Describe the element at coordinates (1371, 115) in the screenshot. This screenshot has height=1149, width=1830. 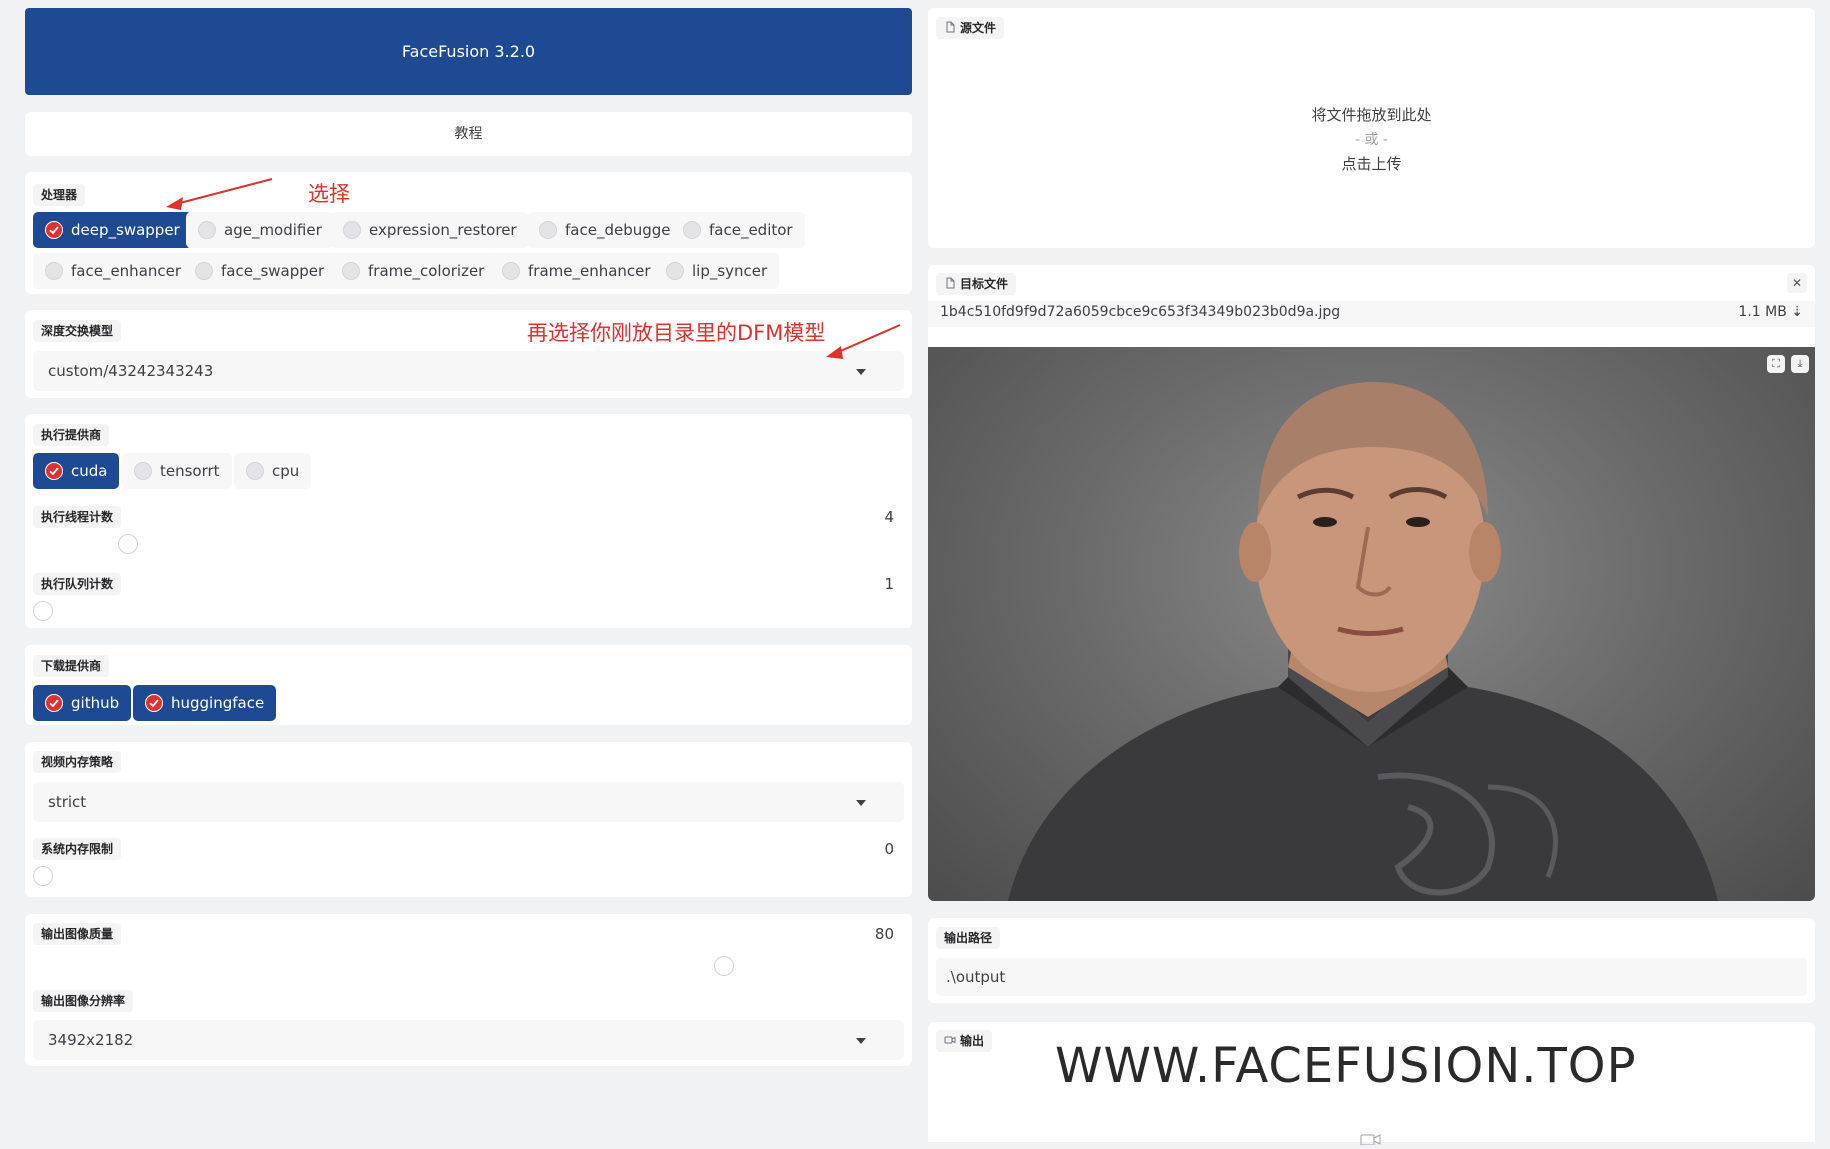
I see `source-drop-text: 将文件拖放到此处` at that location.